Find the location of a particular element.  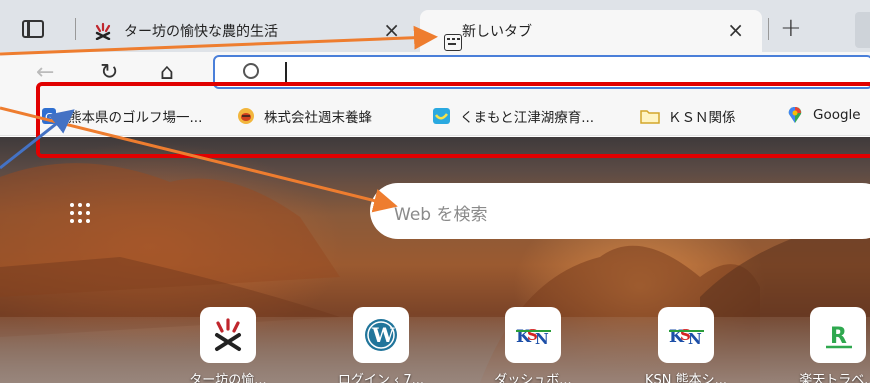

apps-launcher-icon is located at coordinates (82, 215).